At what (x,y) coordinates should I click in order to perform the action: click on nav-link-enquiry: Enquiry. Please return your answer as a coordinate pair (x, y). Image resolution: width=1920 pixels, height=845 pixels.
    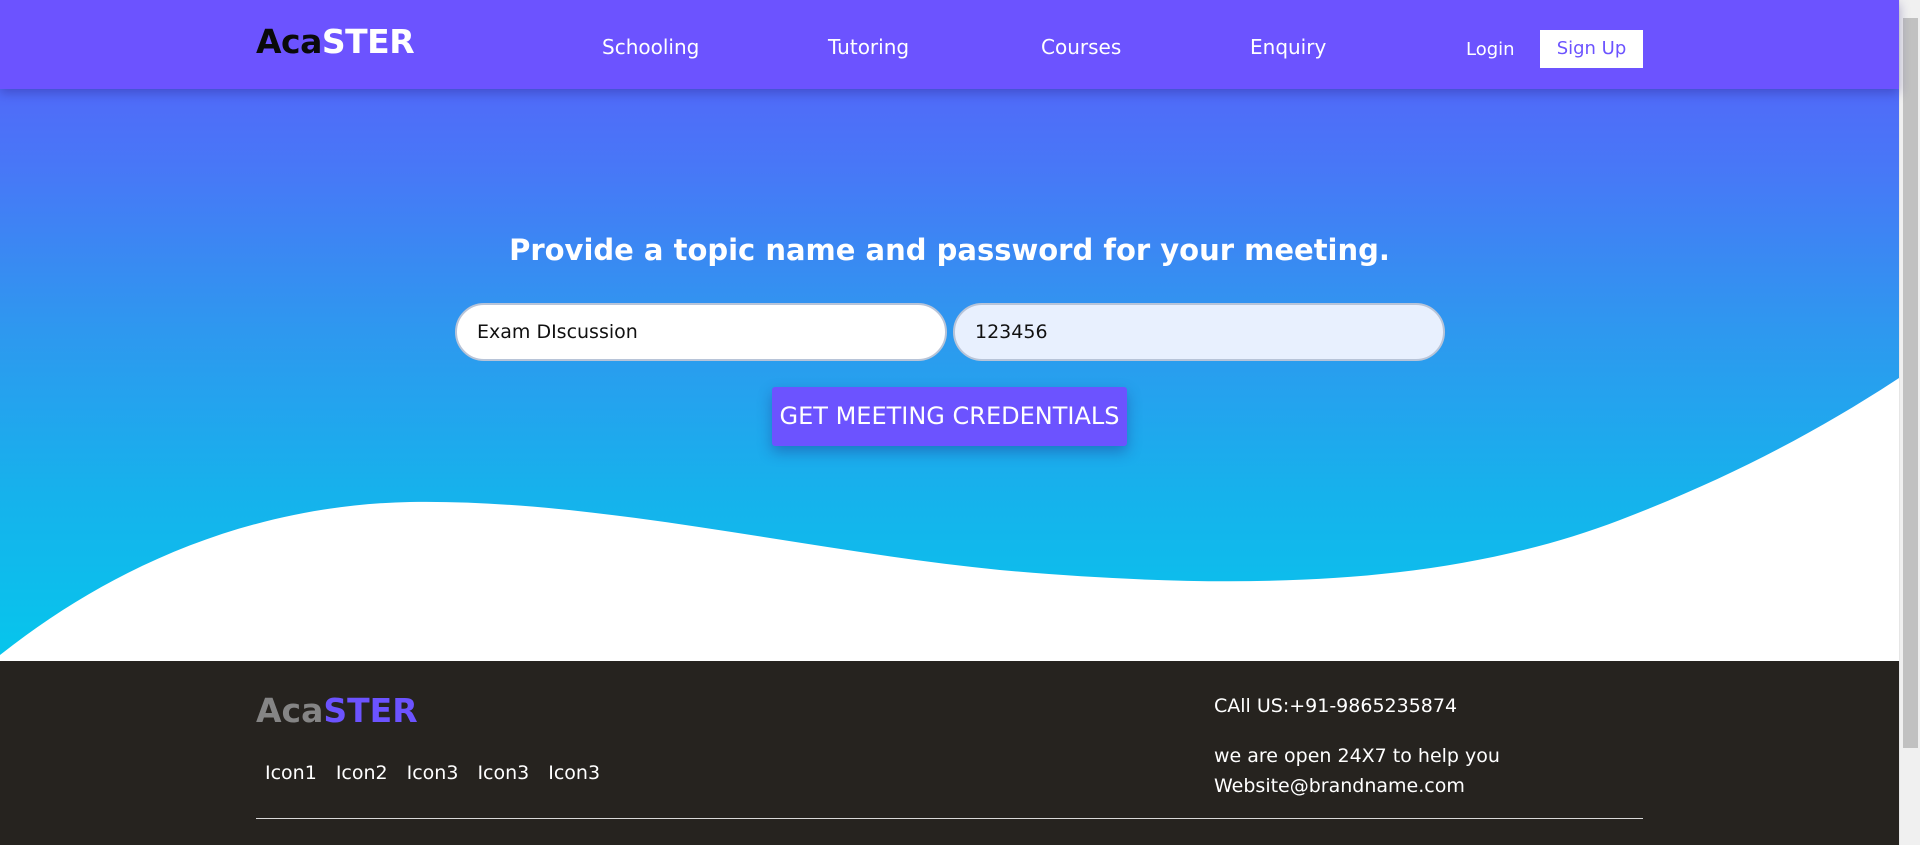
    Looking at the image, I should click on (1288, 47).